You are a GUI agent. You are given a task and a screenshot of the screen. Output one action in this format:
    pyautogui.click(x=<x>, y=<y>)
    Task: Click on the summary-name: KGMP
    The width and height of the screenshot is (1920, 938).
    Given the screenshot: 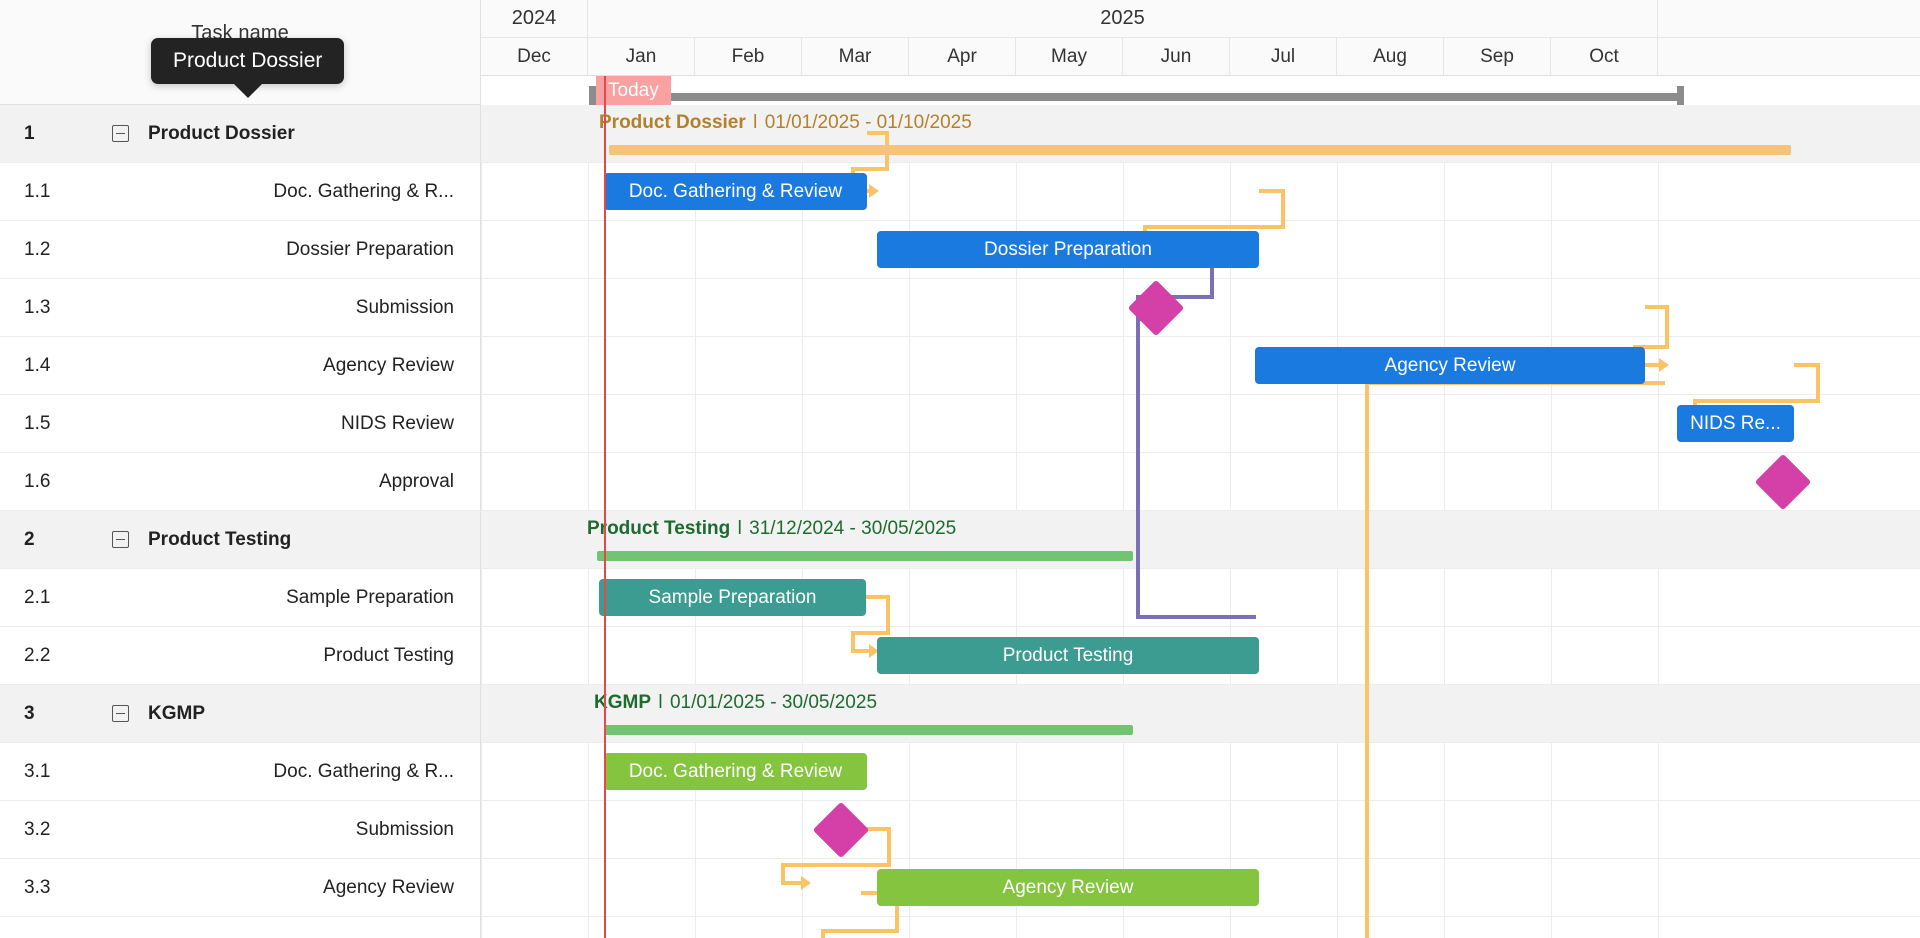 What is the action you would take?
    pyautogui.click(x=622, y=702)
    